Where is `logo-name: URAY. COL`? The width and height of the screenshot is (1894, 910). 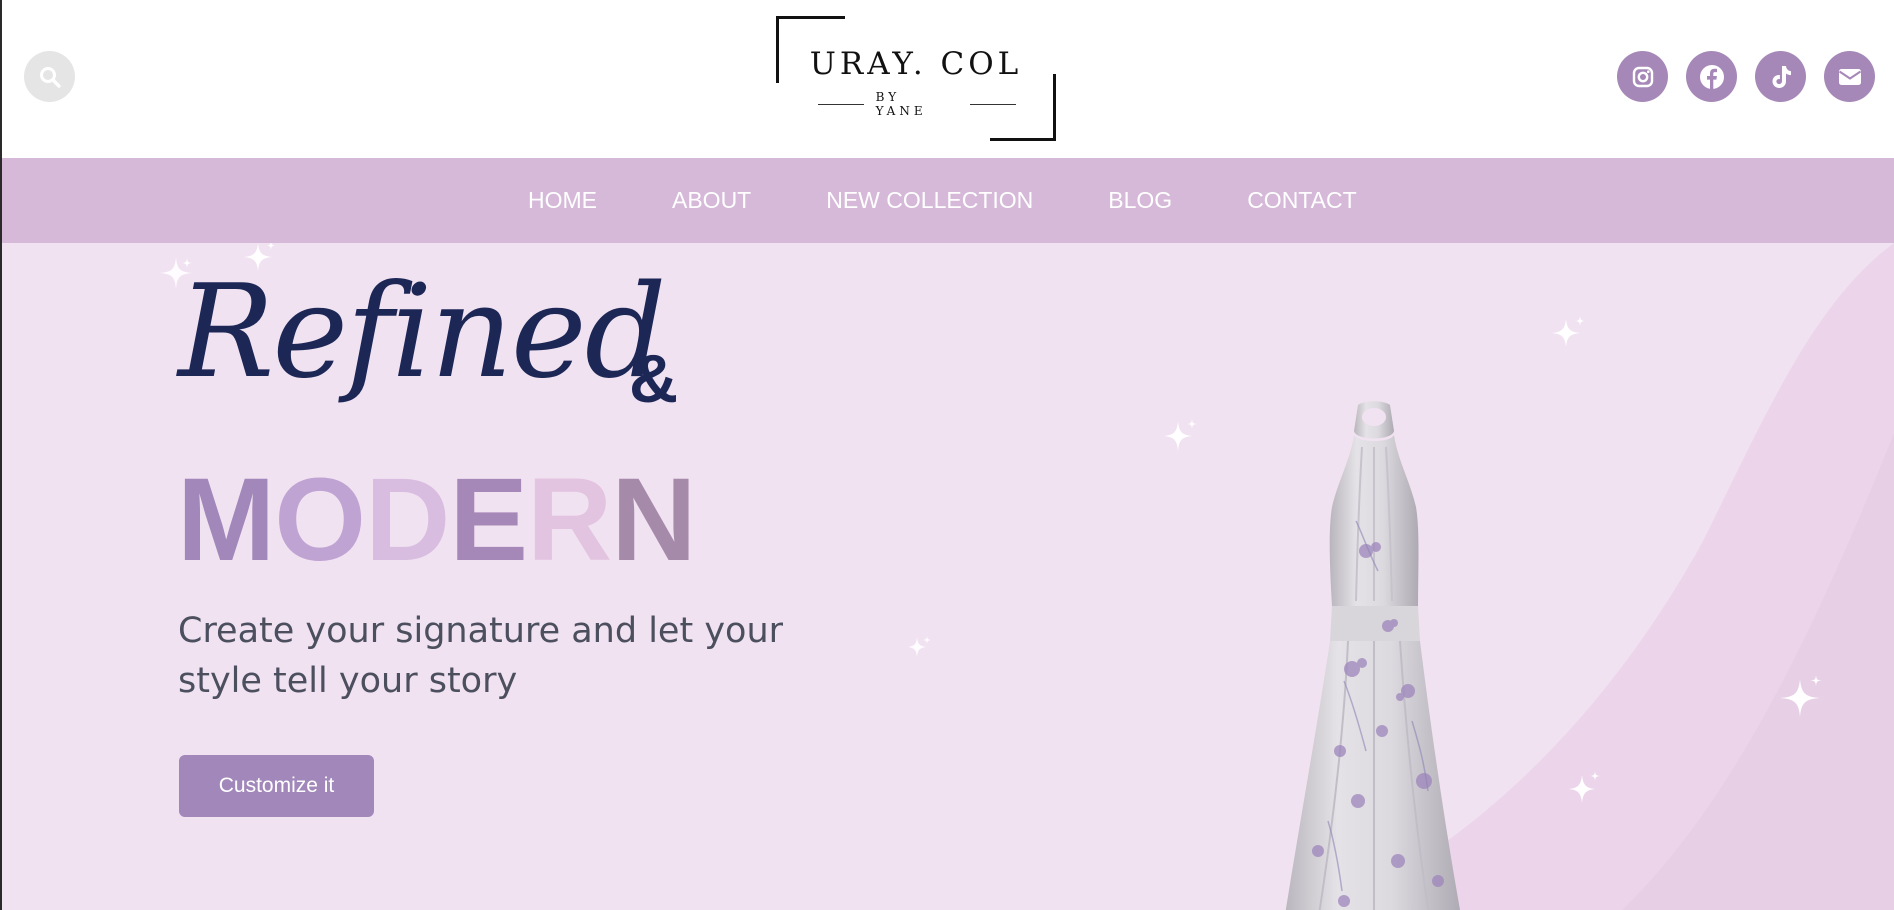 logo-name: URAY. COL is located at coordinates (916, 64).